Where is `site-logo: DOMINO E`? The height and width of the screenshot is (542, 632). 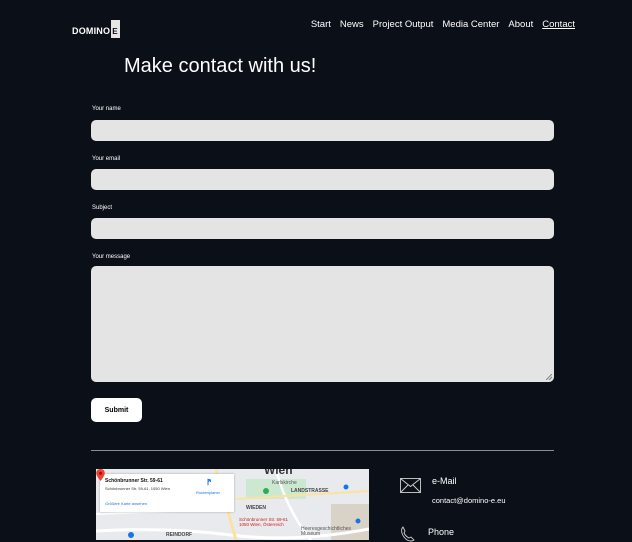
site-logo: DOMINO E is located at coordinates (96, 28).